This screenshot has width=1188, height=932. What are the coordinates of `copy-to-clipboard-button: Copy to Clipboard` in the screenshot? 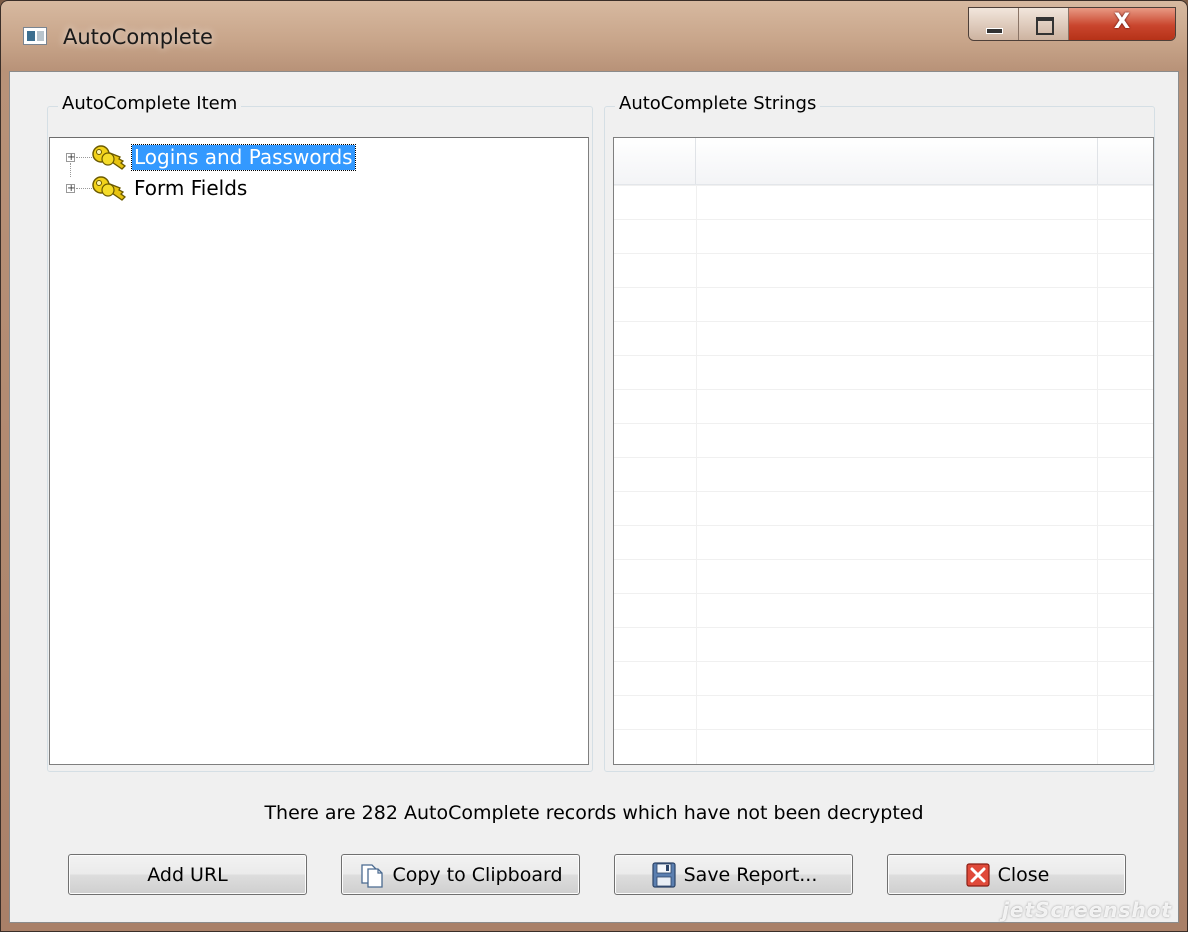 It's located at (460, 874).